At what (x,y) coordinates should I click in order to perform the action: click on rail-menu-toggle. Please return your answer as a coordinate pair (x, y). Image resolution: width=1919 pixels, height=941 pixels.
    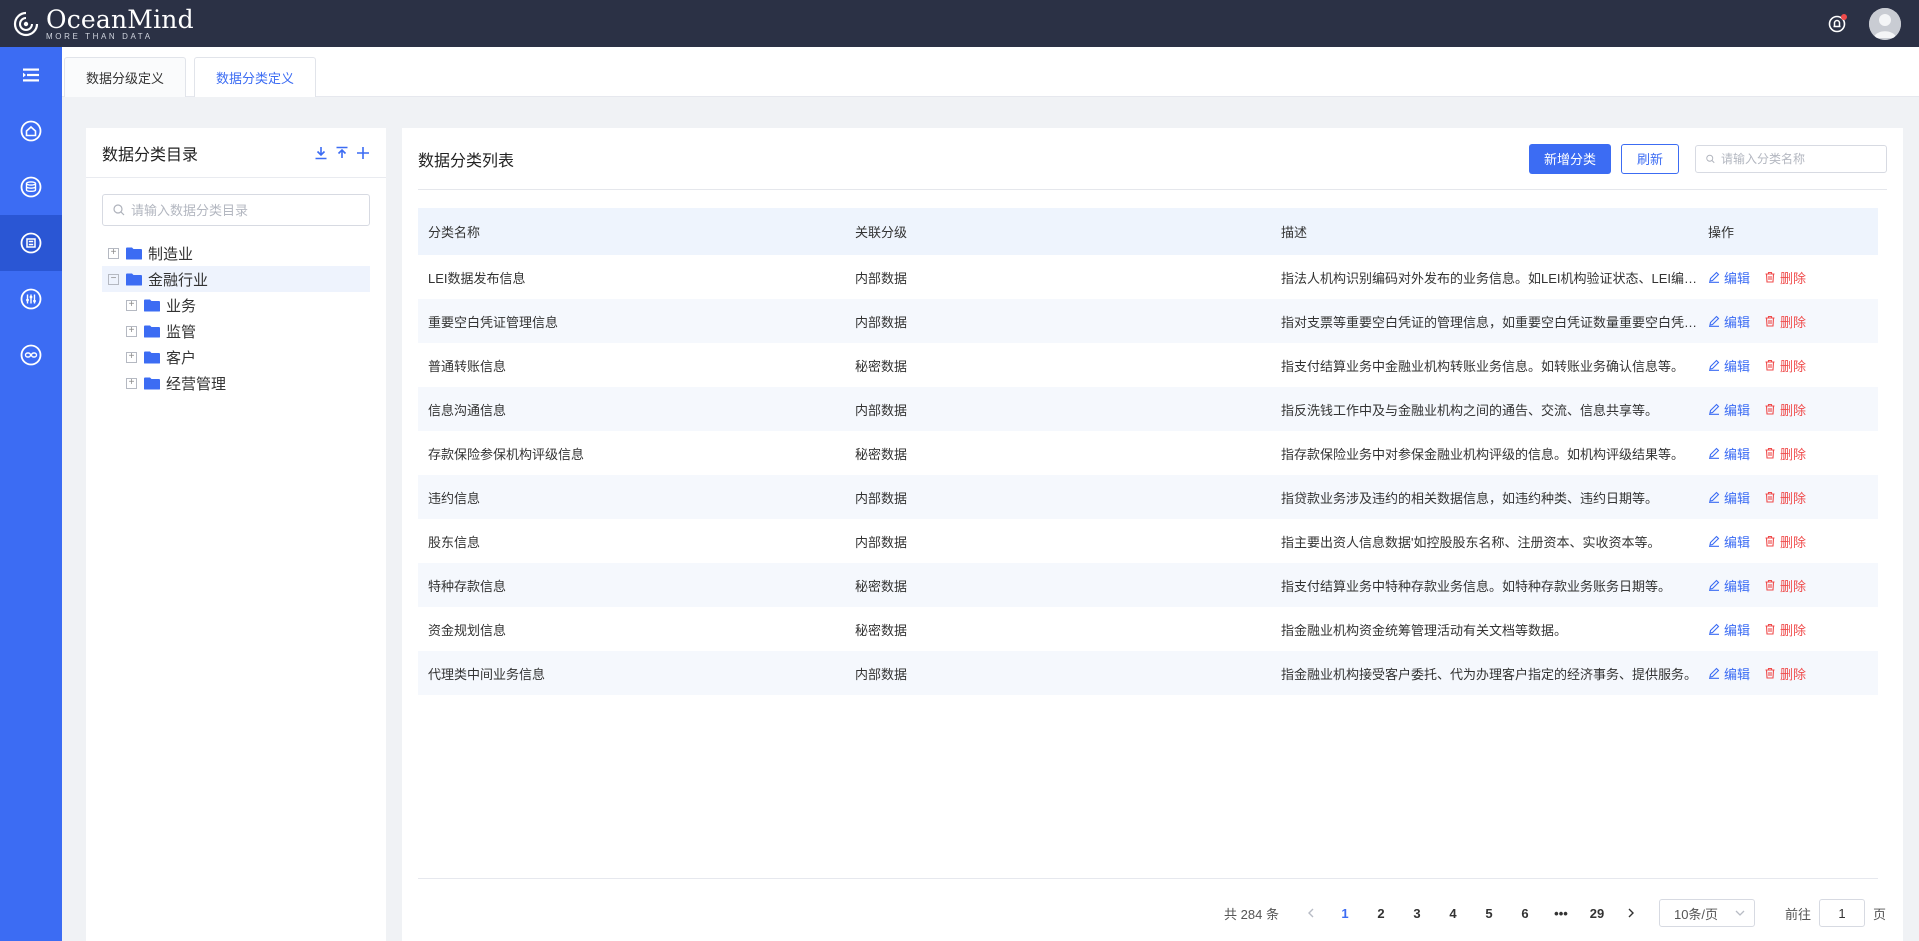
    Looking at the image, I should click on (31, 75).